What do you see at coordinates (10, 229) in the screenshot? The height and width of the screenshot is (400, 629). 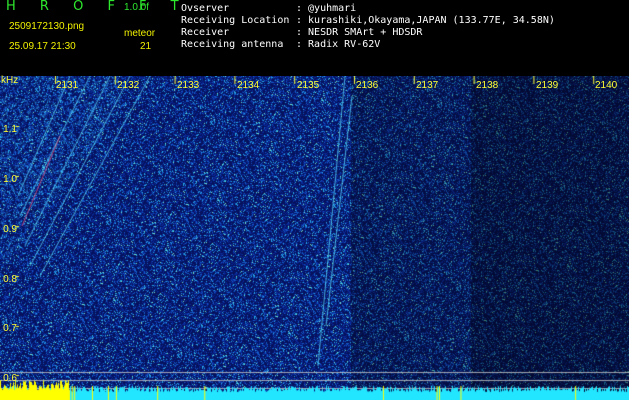 I see `y-tick-label: 0.9` at bounding box center [10, 229].